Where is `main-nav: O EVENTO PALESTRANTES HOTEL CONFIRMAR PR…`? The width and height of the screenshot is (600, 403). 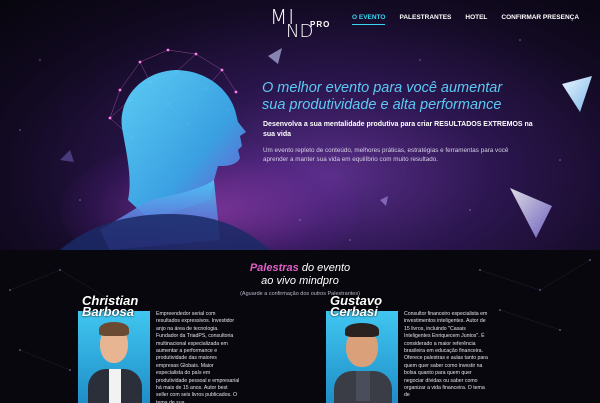
main-nav: O EVENTO PALESTRANTES HOTEL CONFIRMAR PR… is located at coordinates (465, 19).